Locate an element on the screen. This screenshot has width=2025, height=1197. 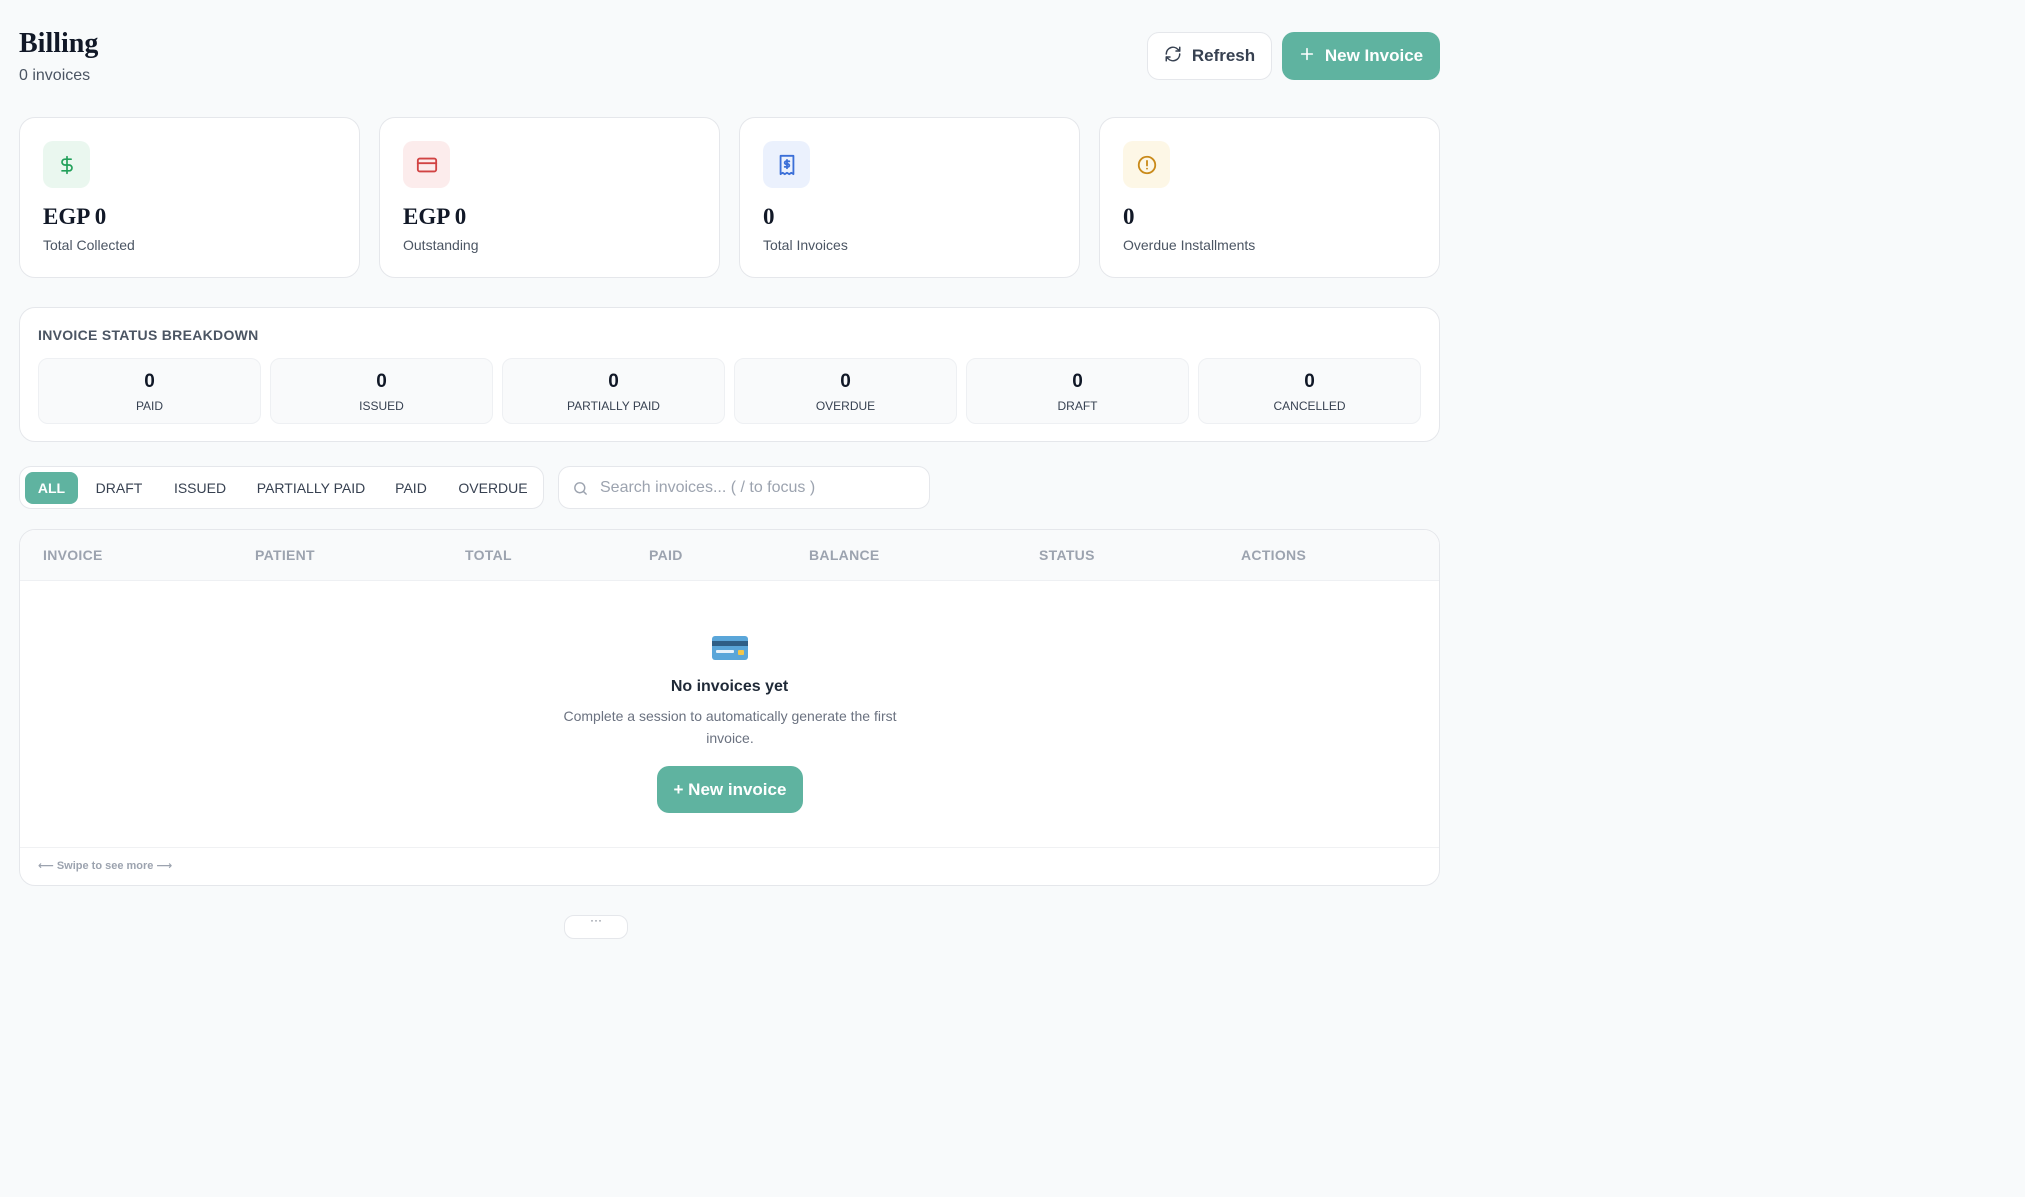
refresh-label: Refresh is located at coordinates (1223, 55).